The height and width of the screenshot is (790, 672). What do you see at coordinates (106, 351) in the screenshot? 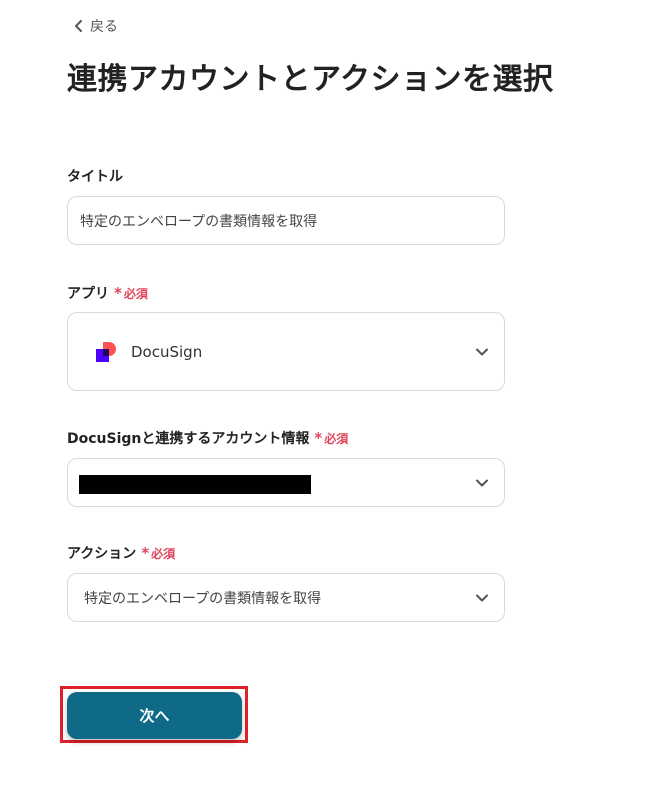
I see `docusign-logo-icon` at bounding box center [106, 351].